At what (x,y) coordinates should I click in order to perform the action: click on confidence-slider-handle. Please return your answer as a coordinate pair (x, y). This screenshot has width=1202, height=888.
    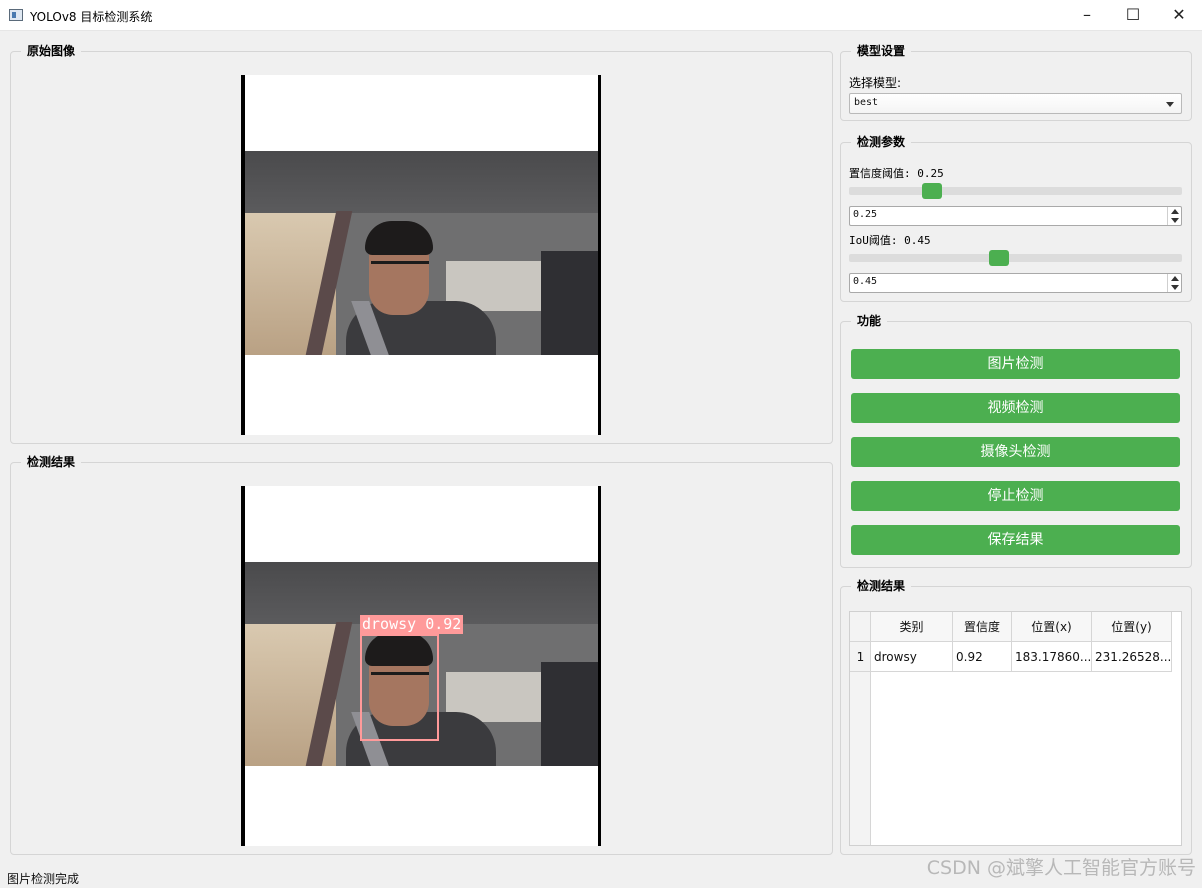
    Looking at the image, I should click on (932, 191).